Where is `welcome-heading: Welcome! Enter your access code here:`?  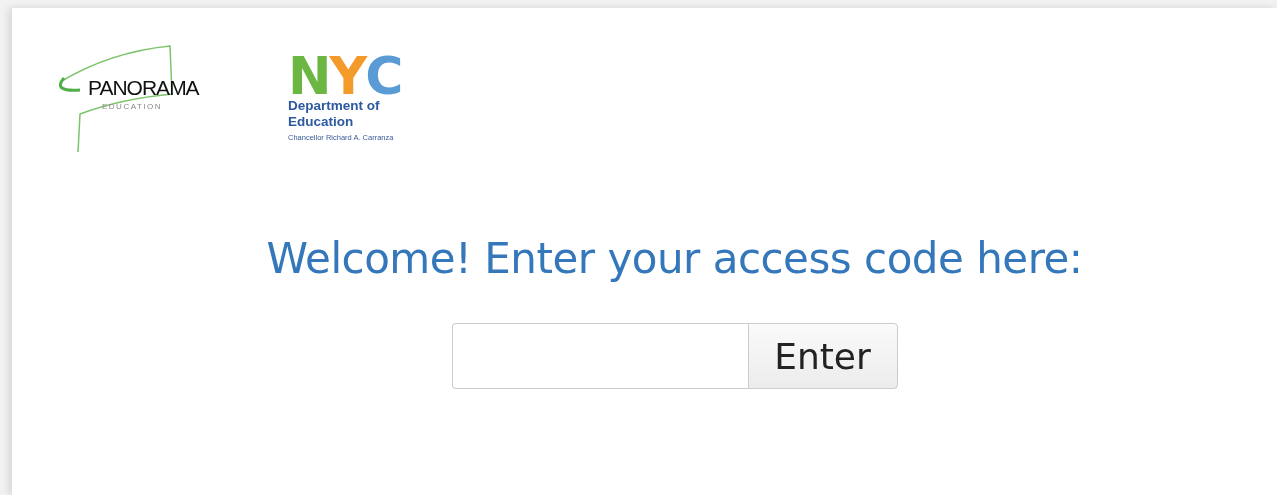 welcome-heading: Welcome! Enter your access code here: is located at coordinates (674, 258).